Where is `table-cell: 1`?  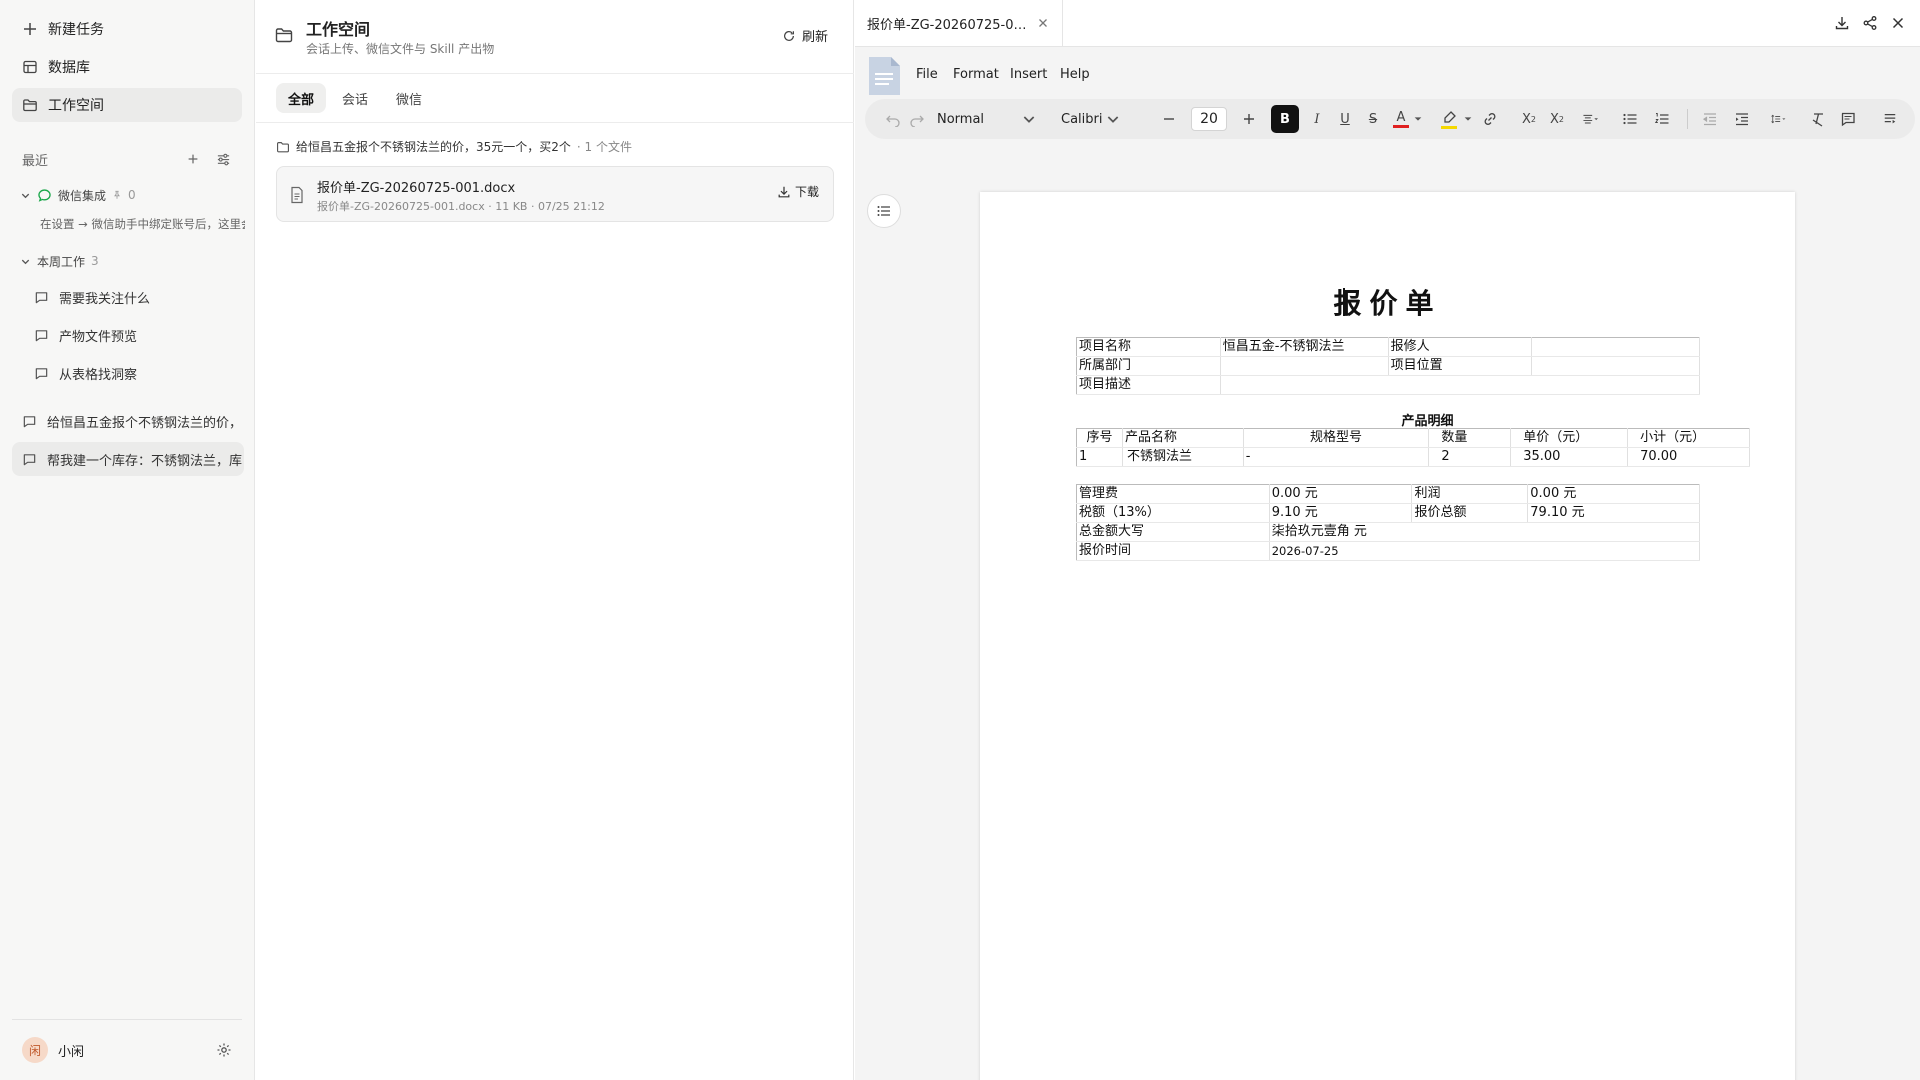 table-cell: 1 is located at coordinates (1099, 457).